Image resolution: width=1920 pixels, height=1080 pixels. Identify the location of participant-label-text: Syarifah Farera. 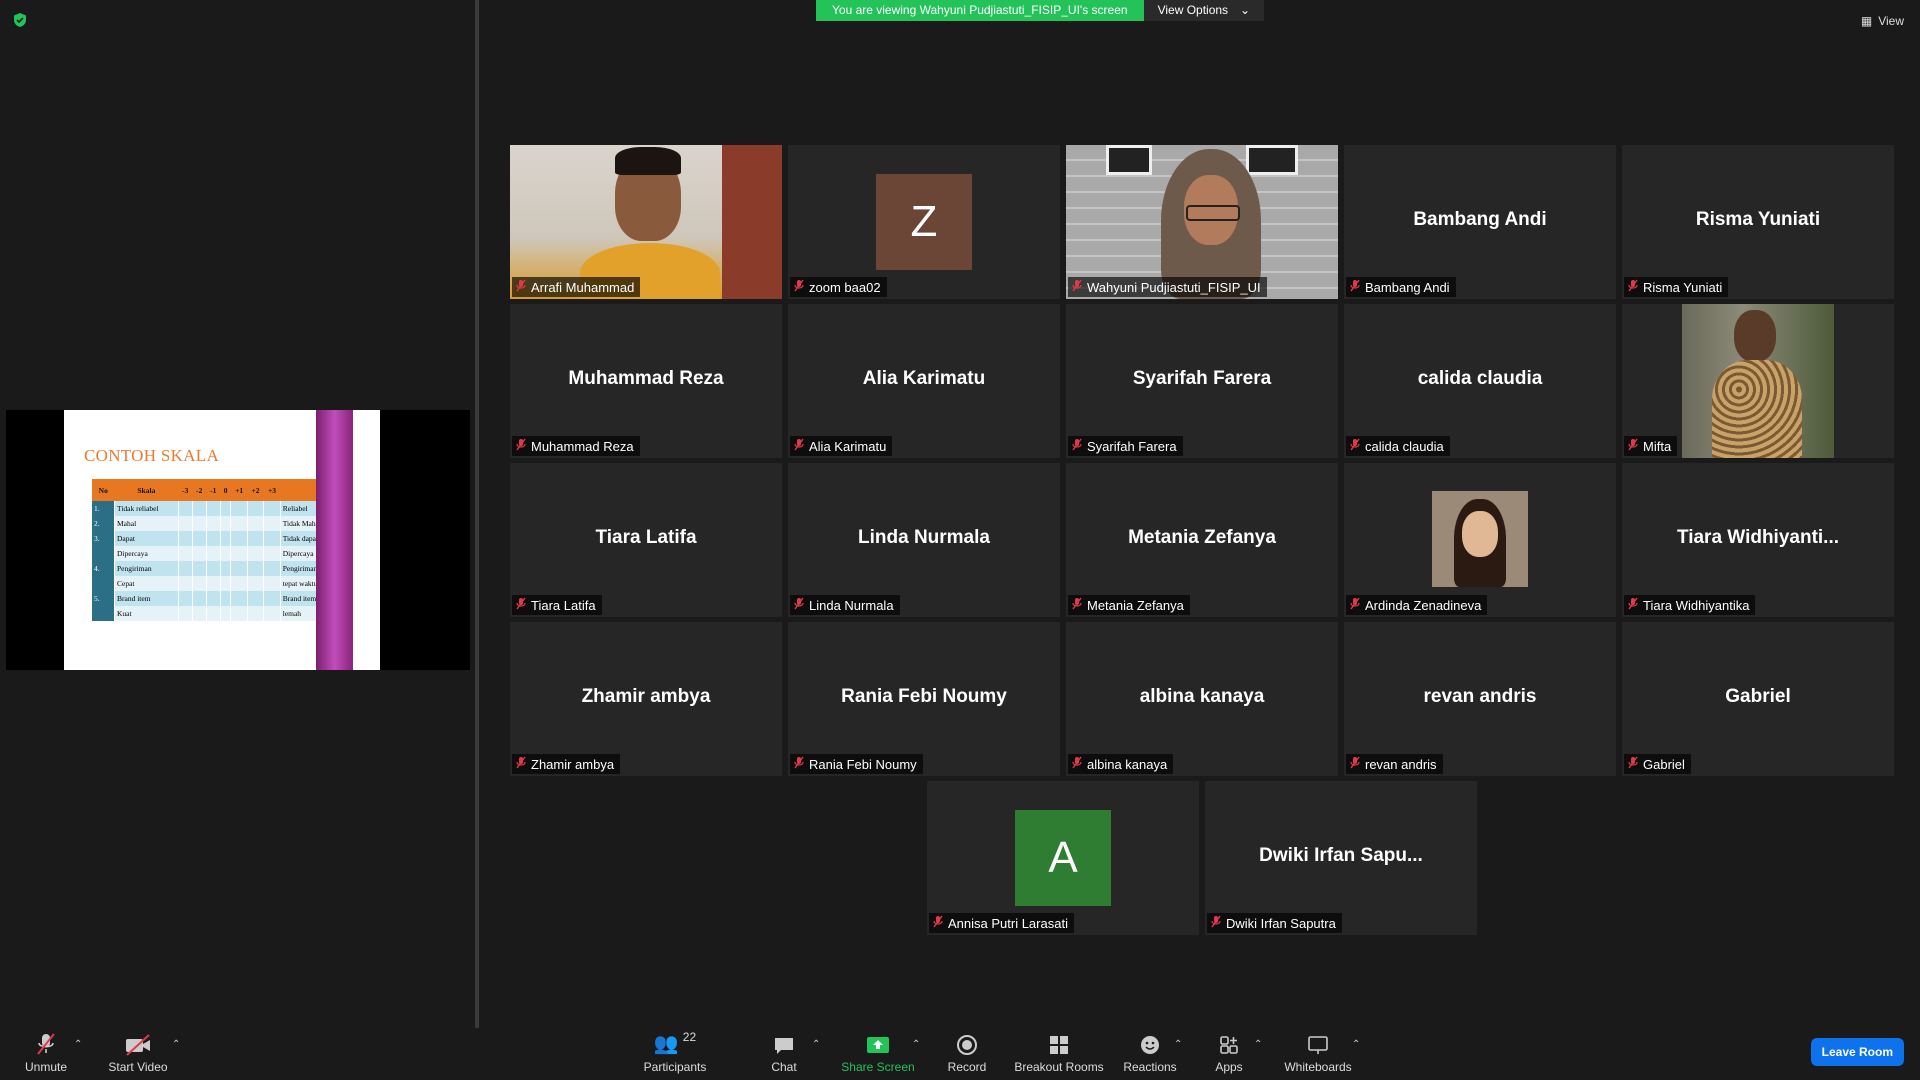
(1132, 446).